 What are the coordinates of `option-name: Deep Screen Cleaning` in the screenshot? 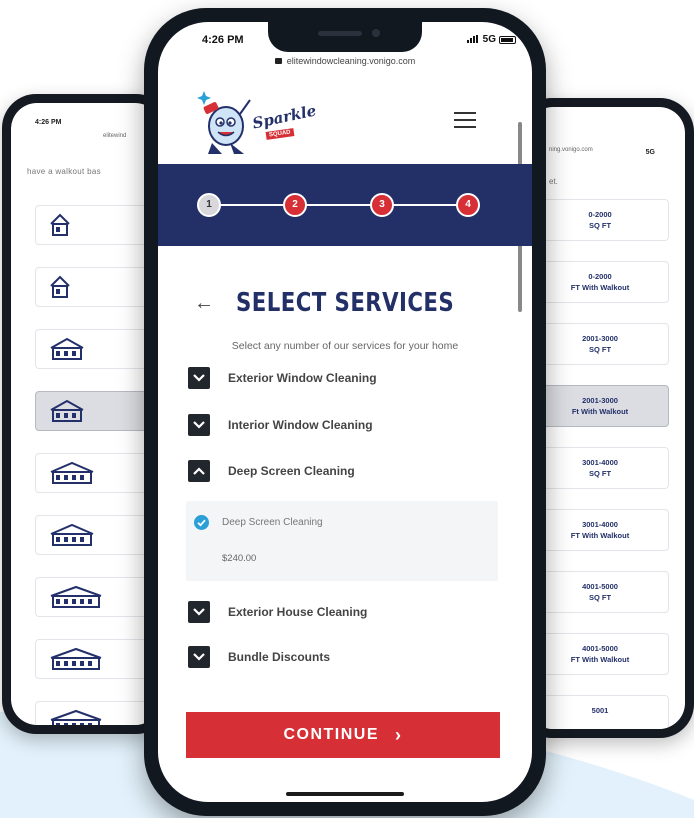 It's located at (272, 522).